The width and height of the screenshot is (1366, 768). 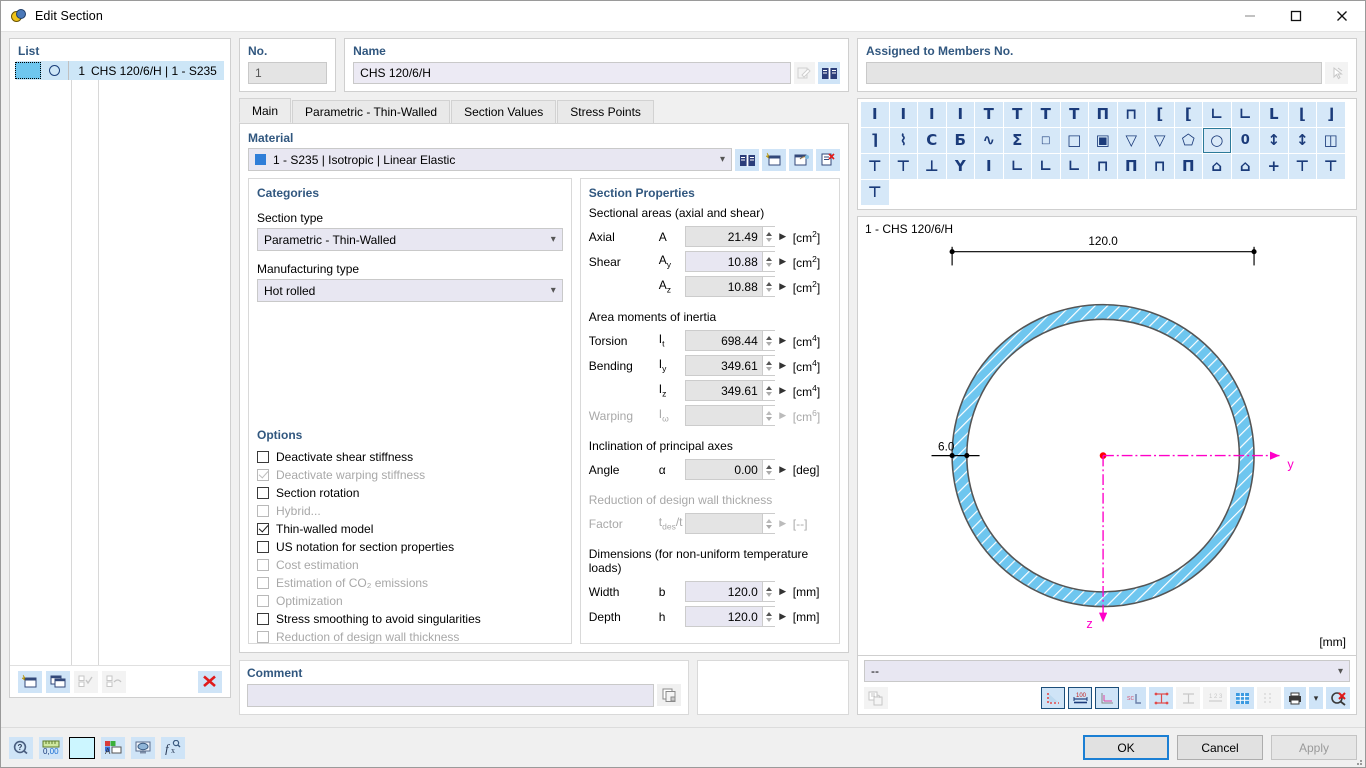 I want to click on shape-angle-4: ⌋, so click(x=1331, y=114).